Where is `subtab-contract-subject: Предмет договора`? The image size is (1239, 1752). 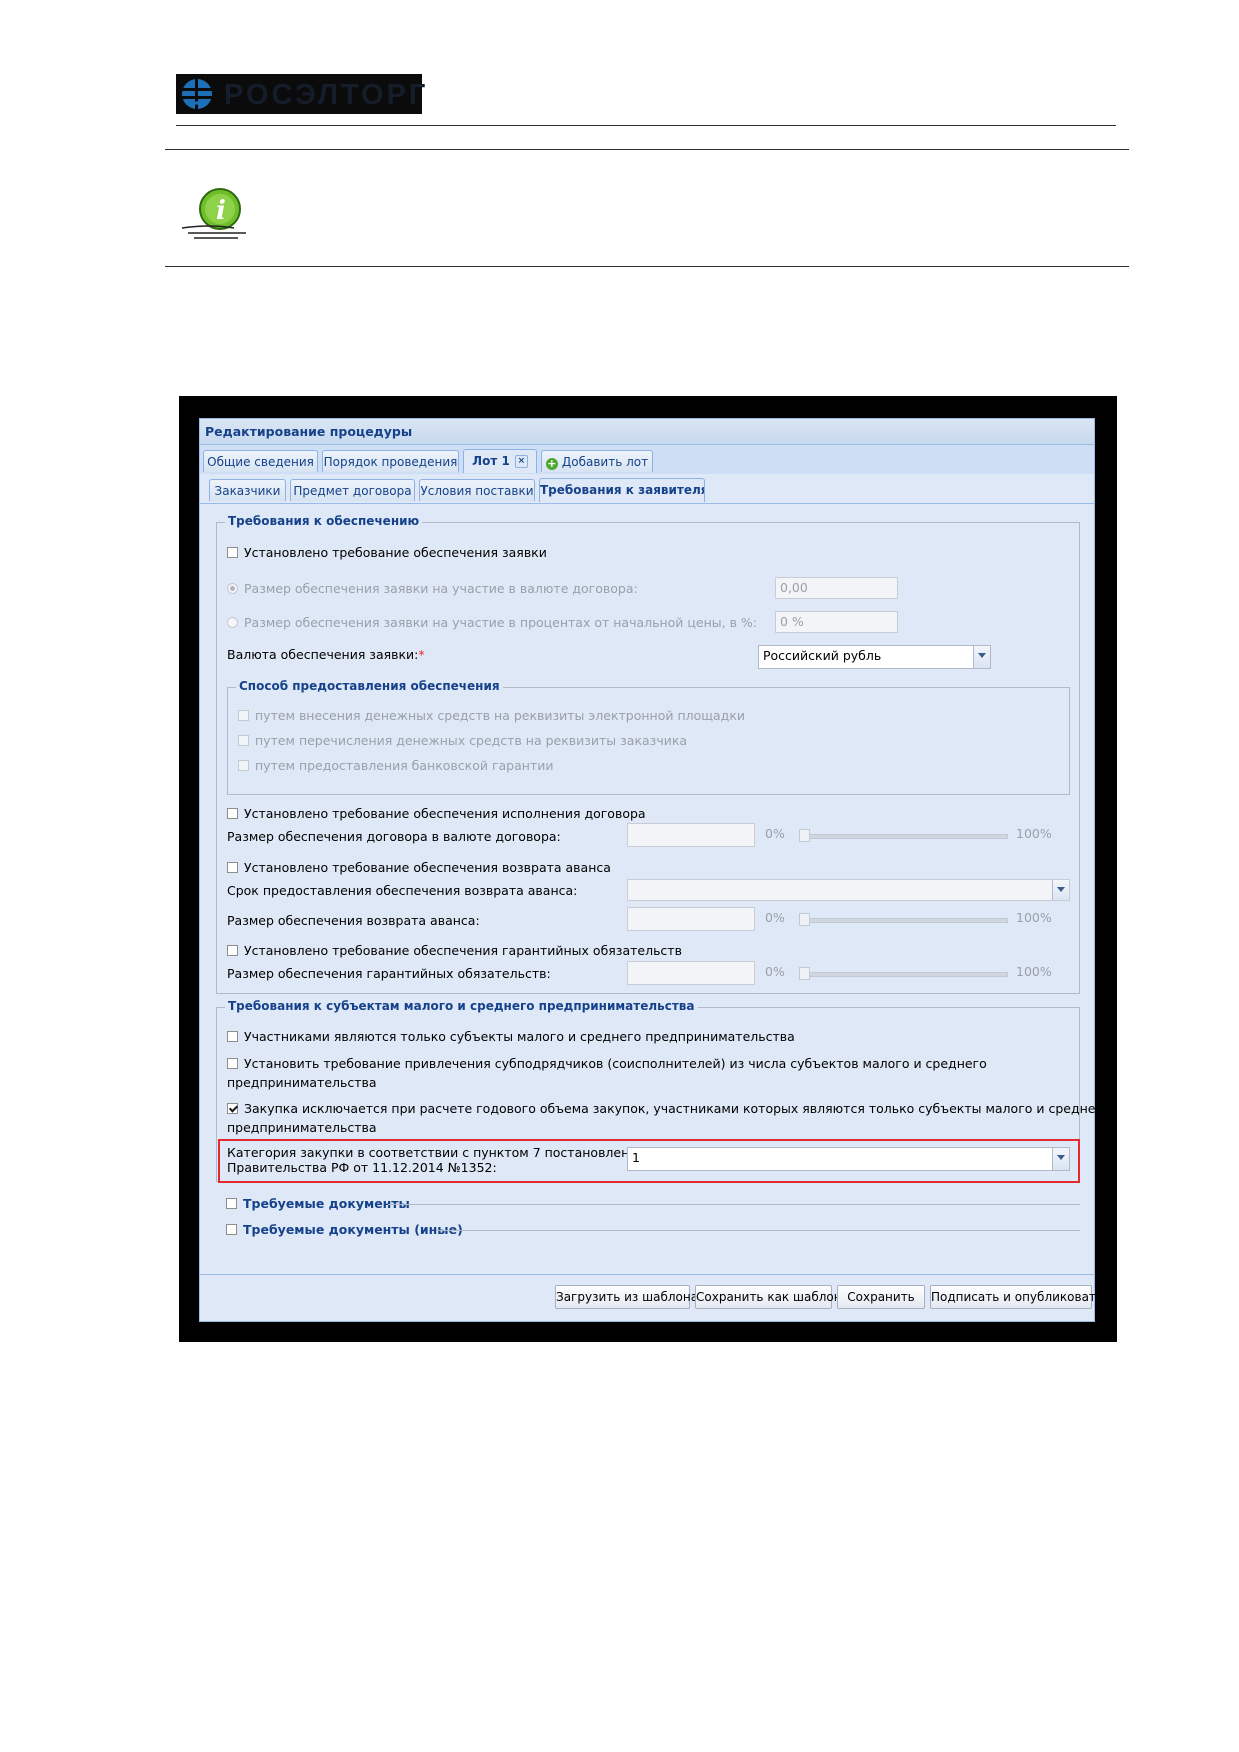
subtab-contract-subject: Предмет договора is located at coordinates (352, 490).